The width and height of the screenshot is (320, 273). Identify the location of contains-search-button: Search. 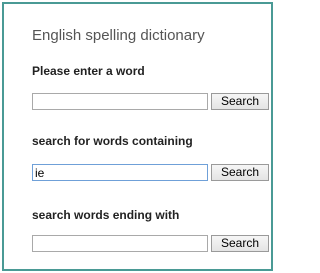
(240, 172).